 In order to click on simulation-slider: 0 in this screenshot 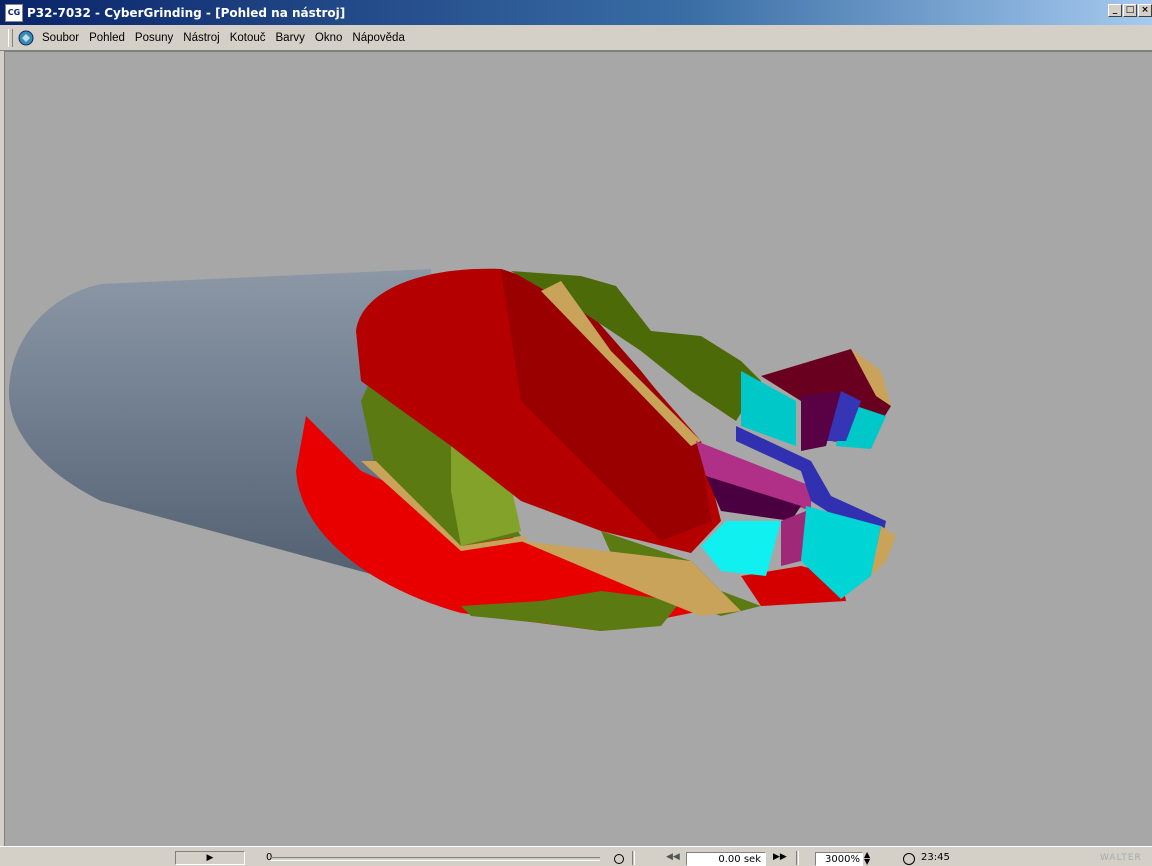, I will do `click(432, 858)`.